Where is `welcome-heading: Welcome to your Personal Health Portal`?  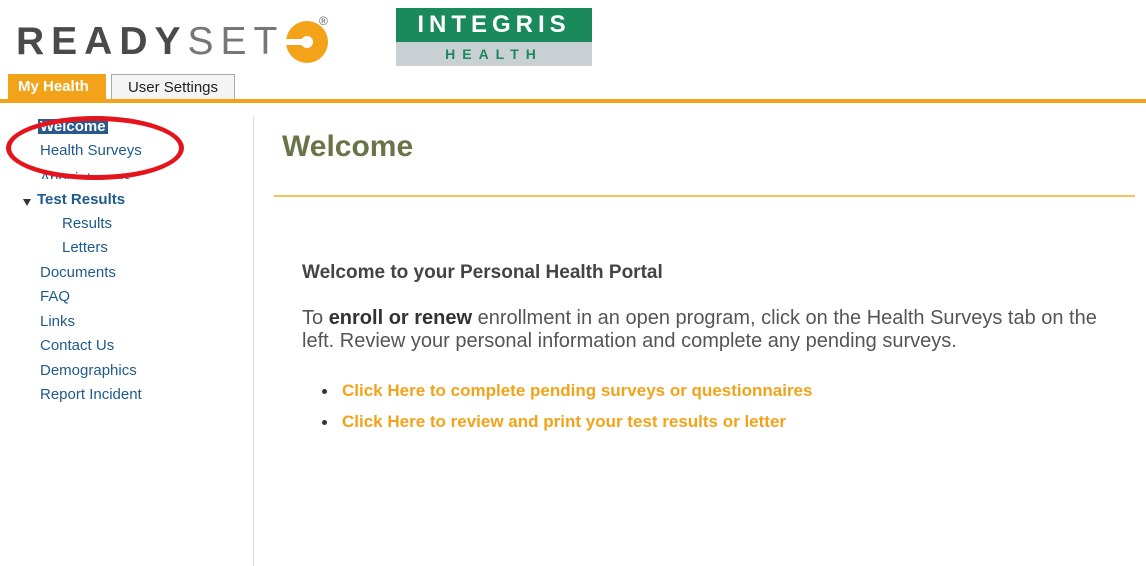 welcome-heading: Welcome to your Personal Health Portal is located at coordinates (482, 272).